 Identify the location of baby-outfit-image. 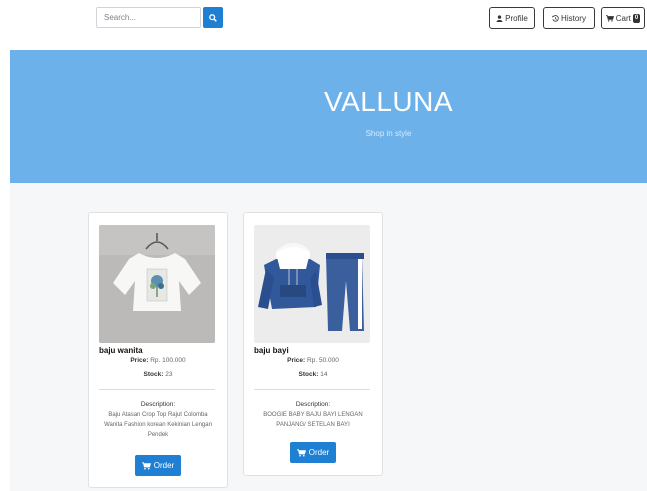
(312, 284).